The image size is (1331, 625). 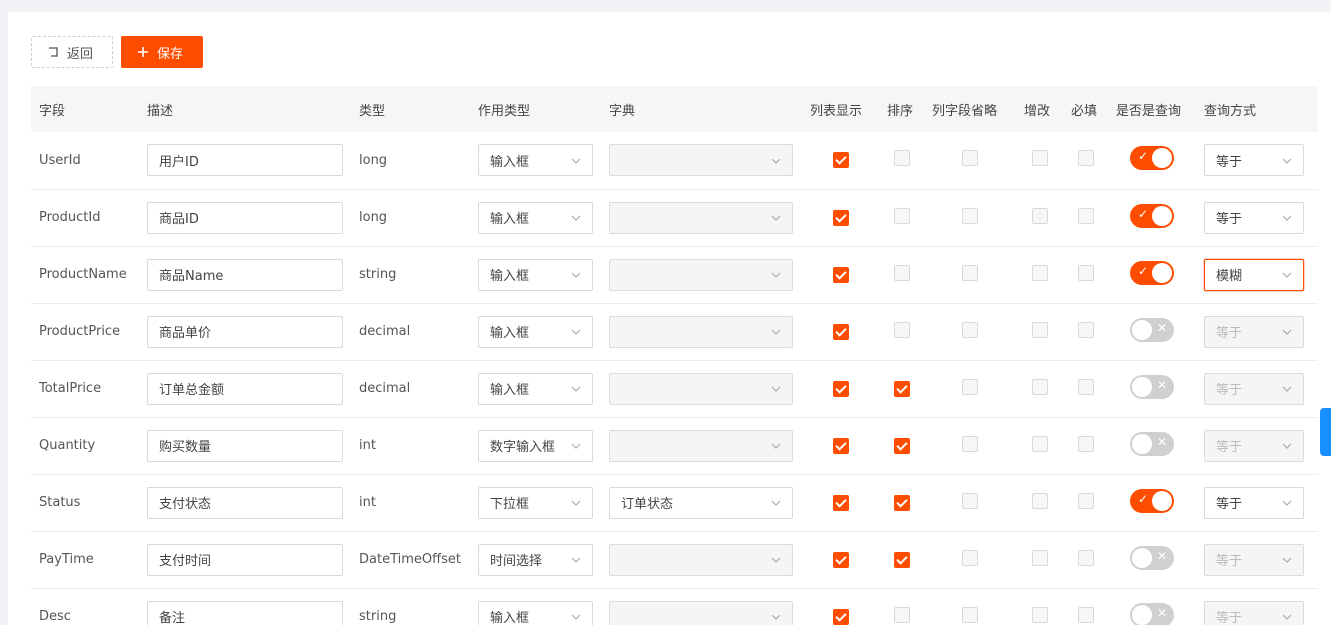 I want to click on desc-input: 用户ID, so click(x=245, y=160).